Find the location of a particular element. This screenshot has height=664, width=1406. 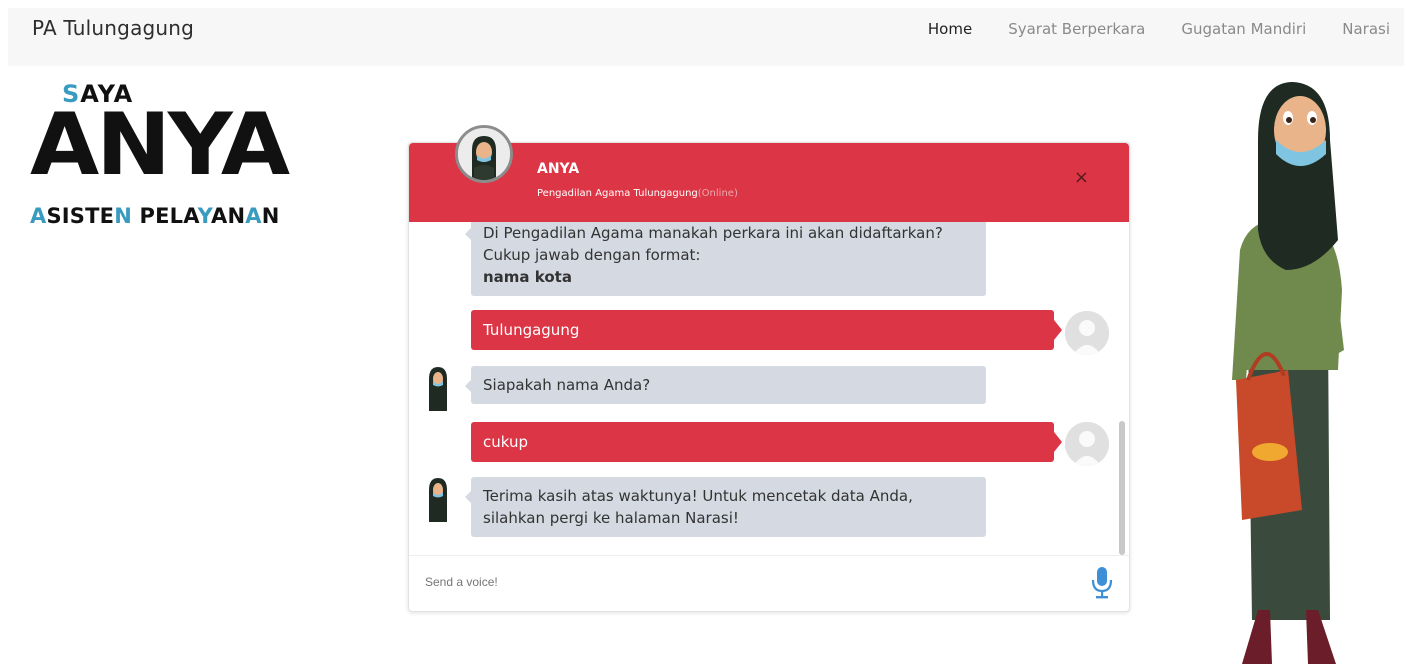

voice-input is located at coordinates (725, 582).